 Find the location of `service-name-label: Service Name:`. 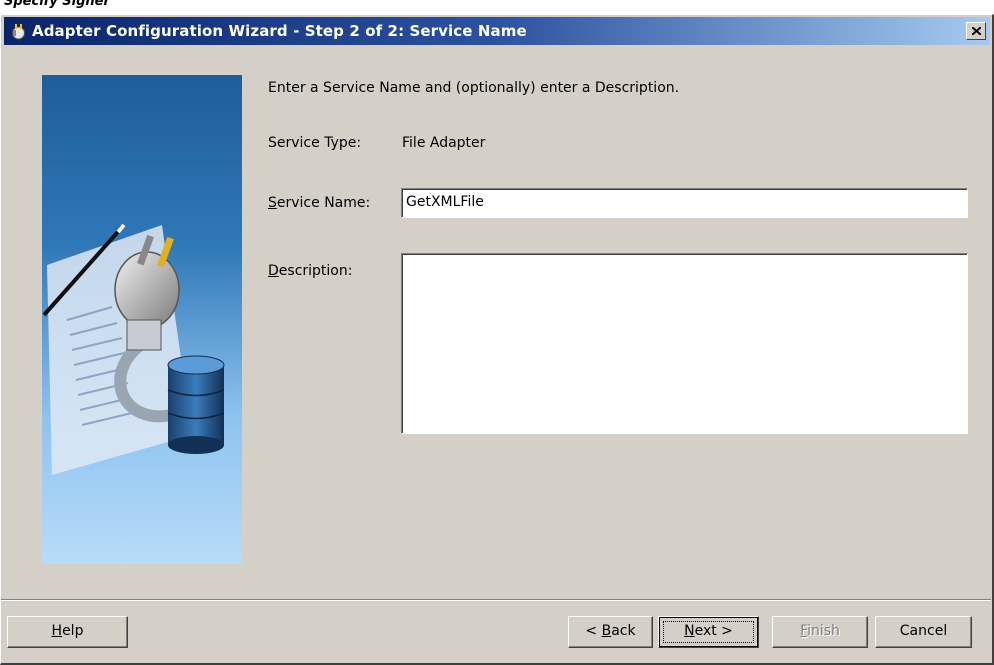

service-name-label: Service Name: is located at coordinates (319, 203).